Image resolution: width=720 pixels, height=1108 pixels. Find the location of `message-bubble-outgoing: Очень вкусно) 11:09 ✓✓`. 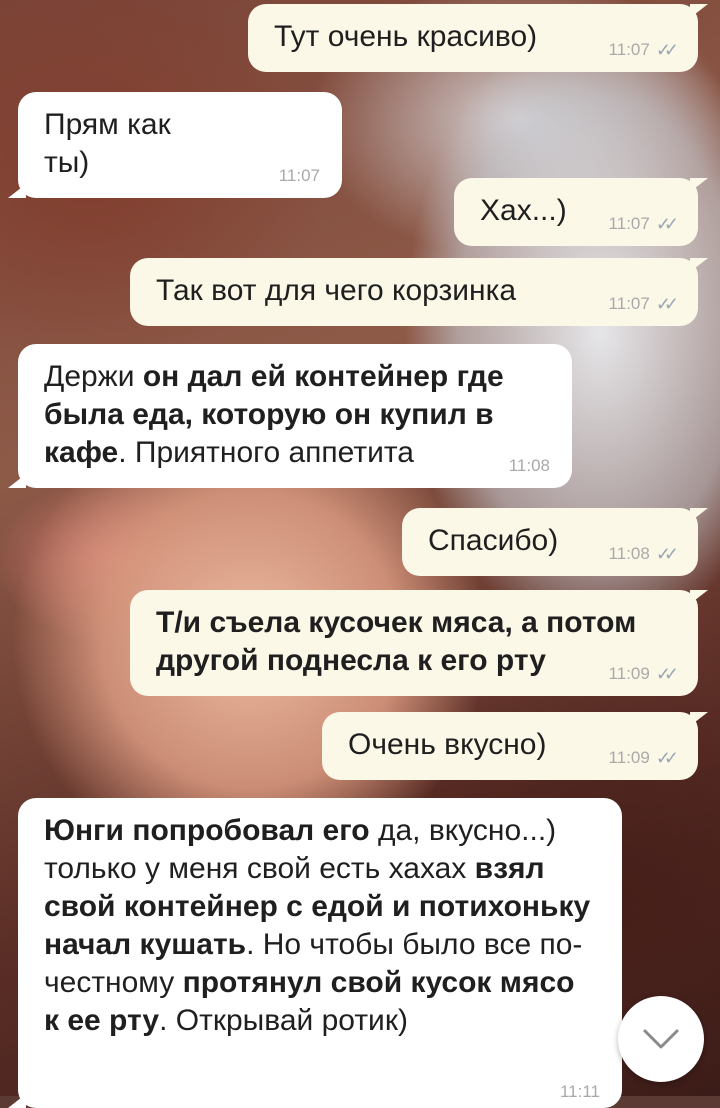

message-bubble-outgoing: Очень вкусно) 11:09 ✓✓ is located at coordinates (515, 746).